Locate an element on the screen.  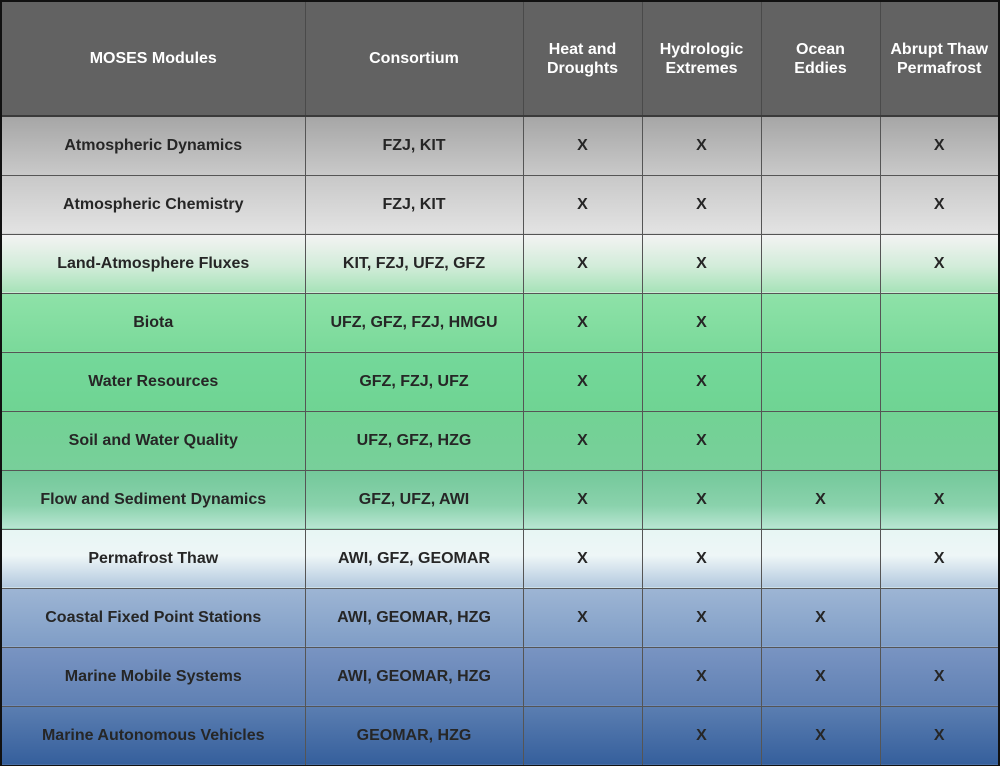
module-name-cell: Permafrost Thaw is located at coordinates (154, 559).